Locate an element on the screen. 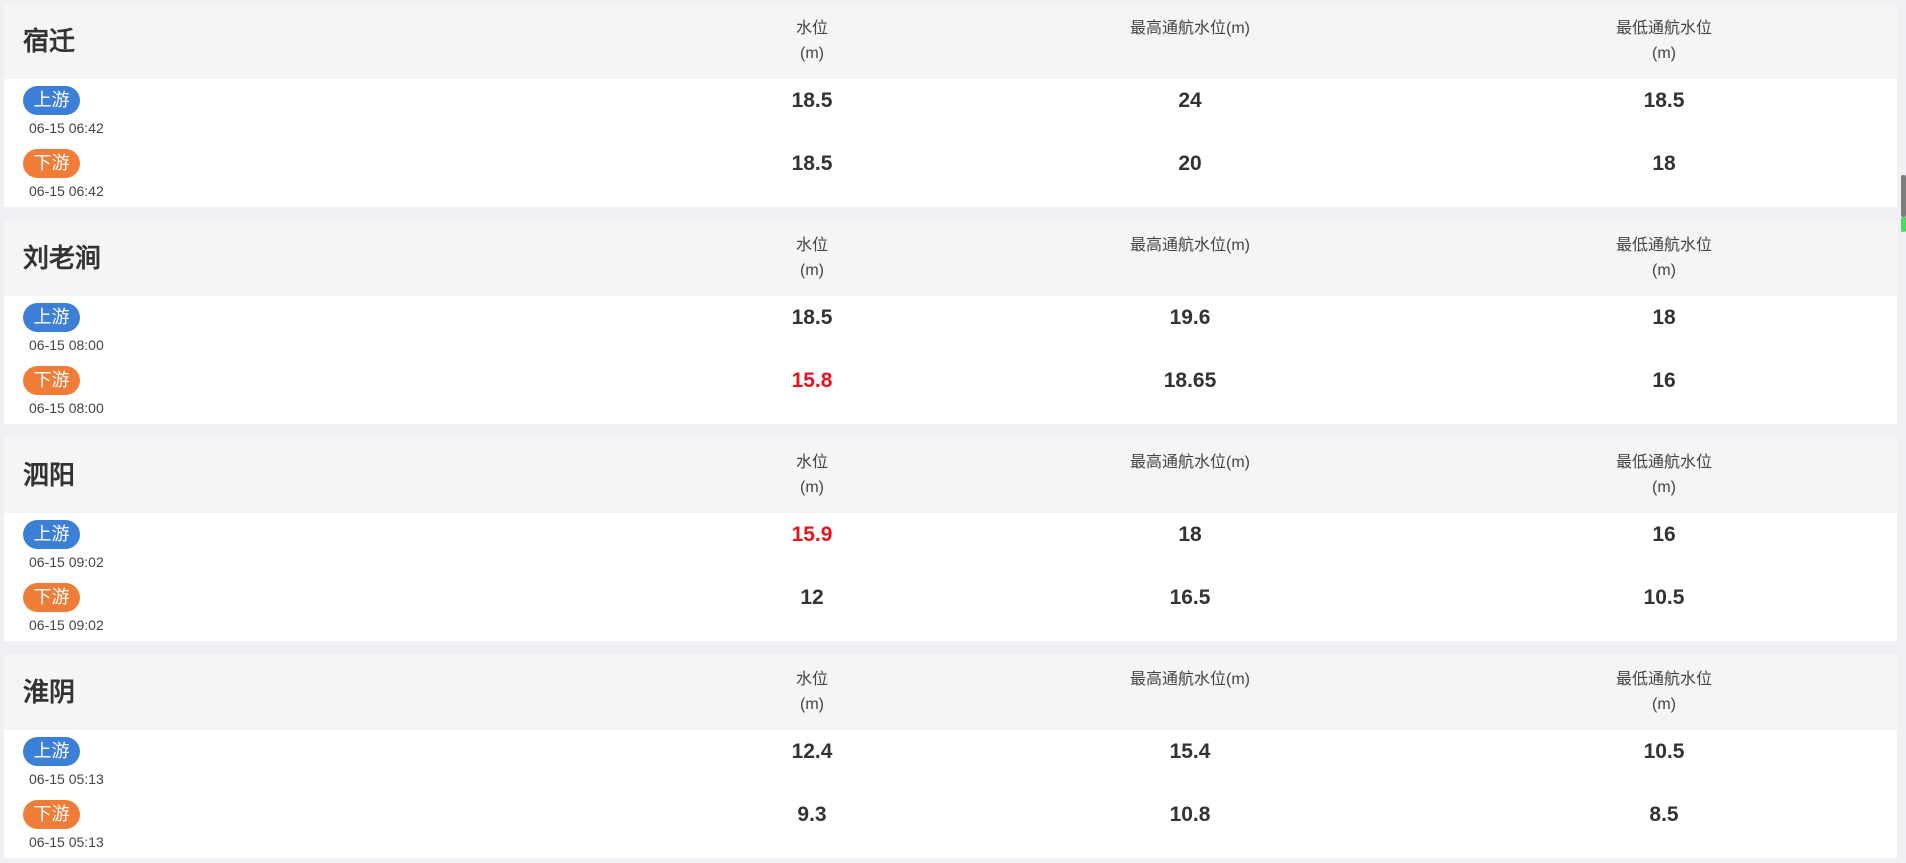 This screenshot has height=863, width=1906. station-name: 淮阴 is located at coordinates (49, 692).